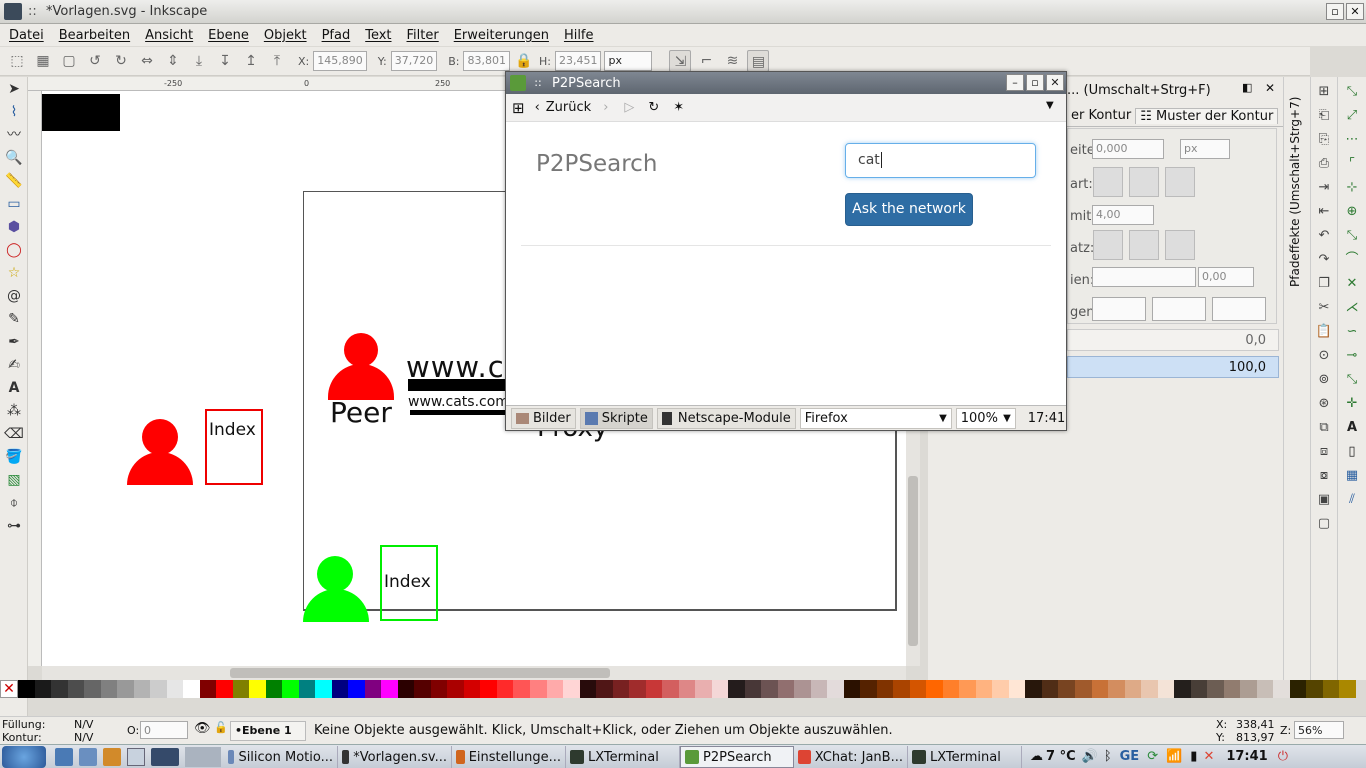  I want to click on eraser-tool-icon: ⌫, so click(14, 434).